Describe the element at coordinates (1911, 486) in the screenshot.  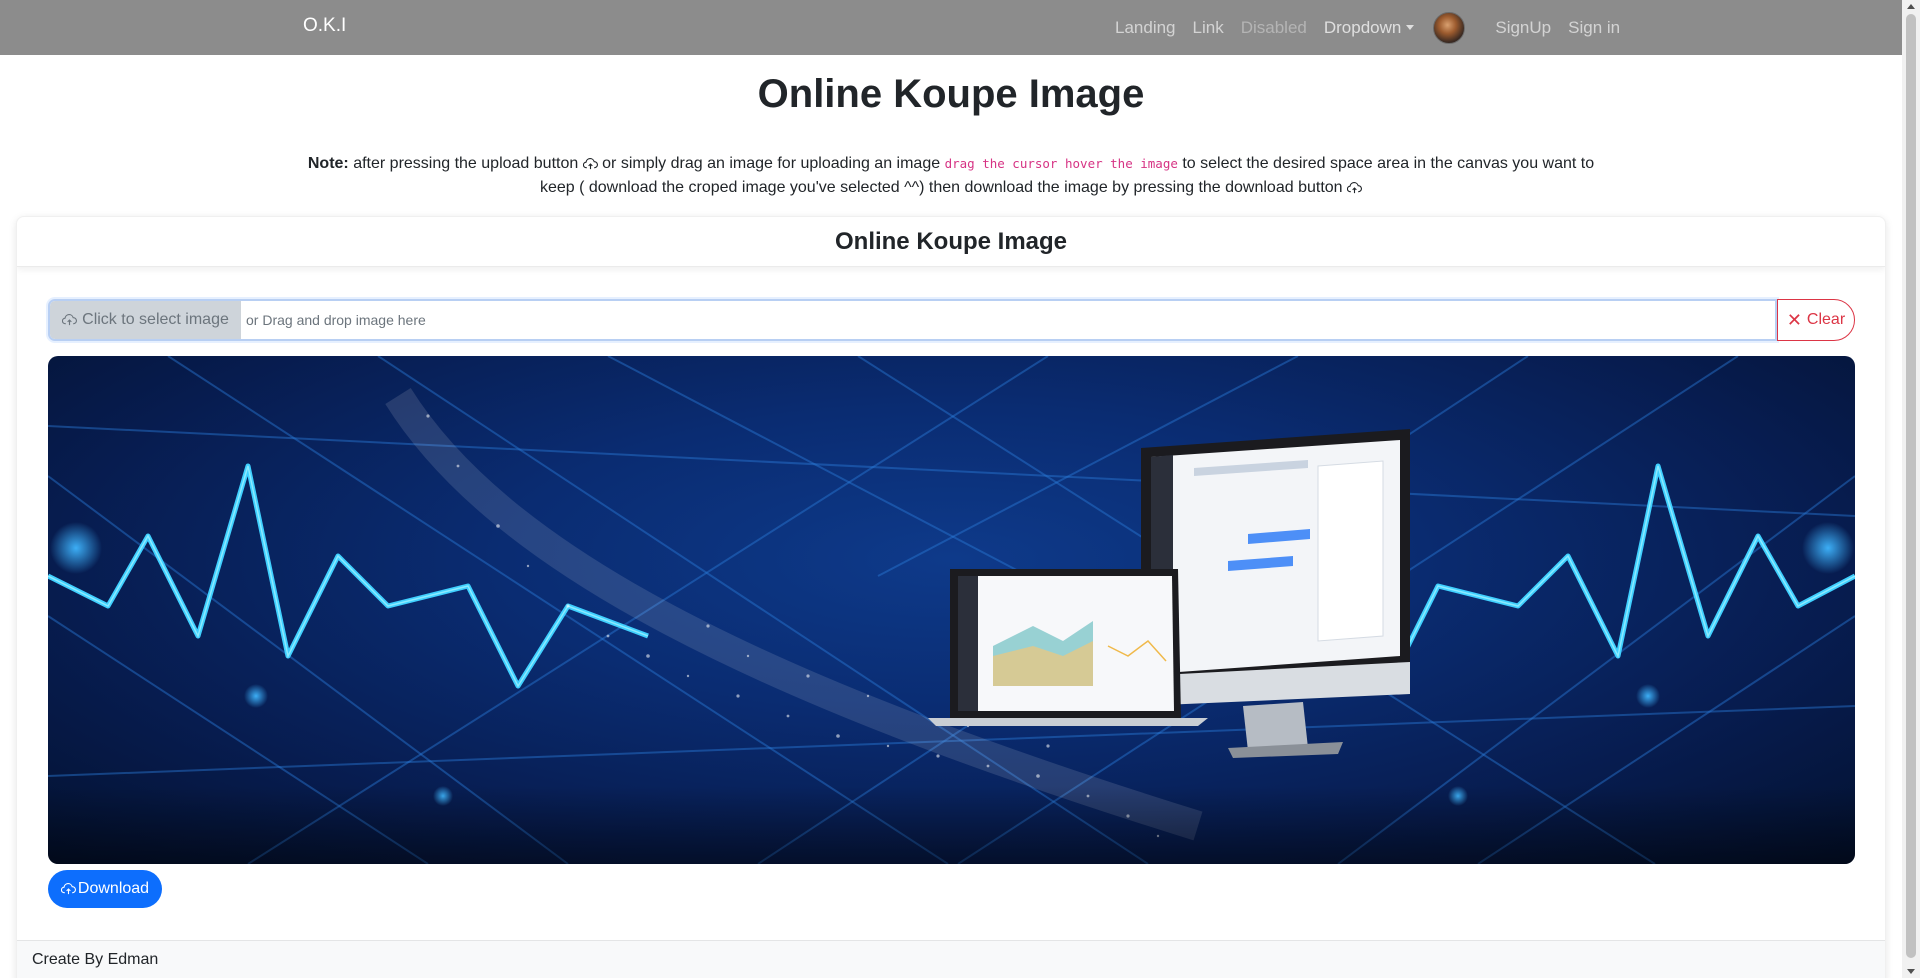
I see `scroll-thumb` at that location.